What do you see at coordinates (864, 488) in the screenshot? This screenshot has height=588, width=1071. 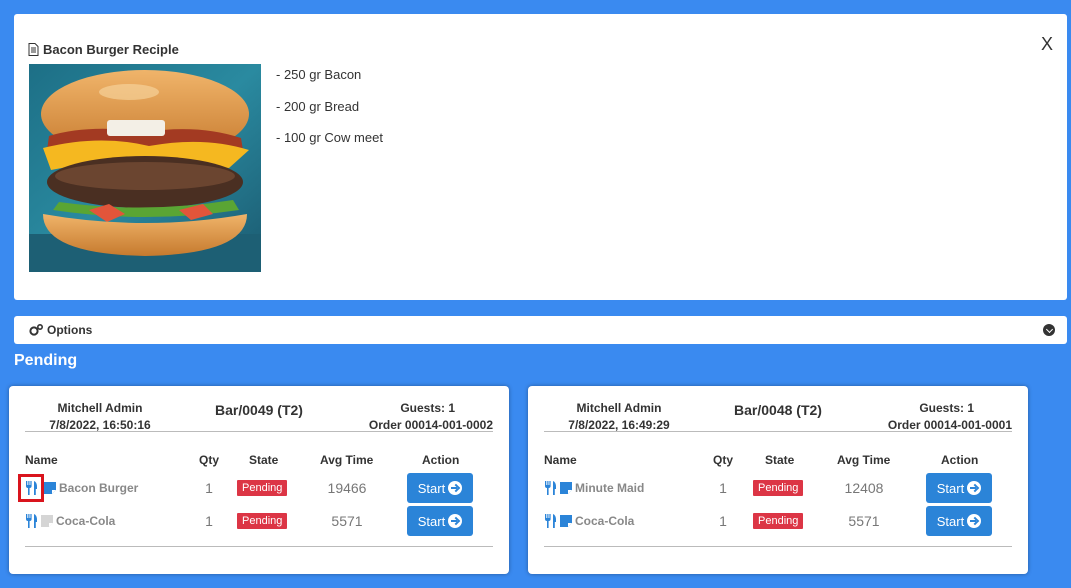 I see `item-avg-time: 12408` at bounding box center [864, 488].